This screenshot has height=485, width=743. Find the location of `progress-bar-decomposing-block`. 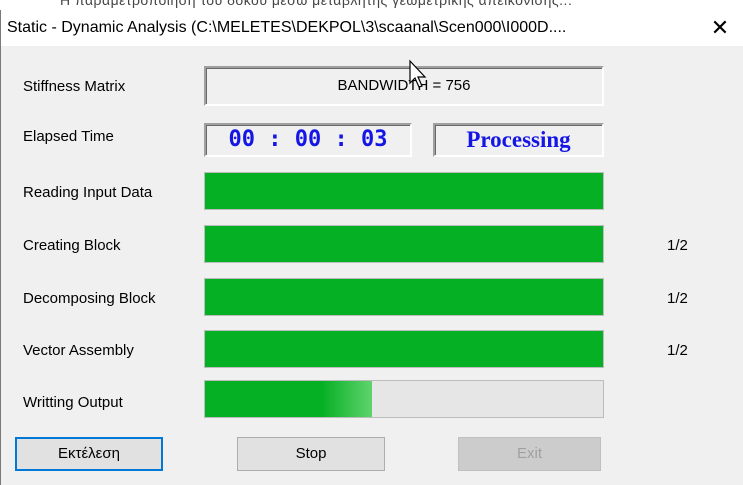

progress-bar-decomposing-block is located at coordinates (404, 297).